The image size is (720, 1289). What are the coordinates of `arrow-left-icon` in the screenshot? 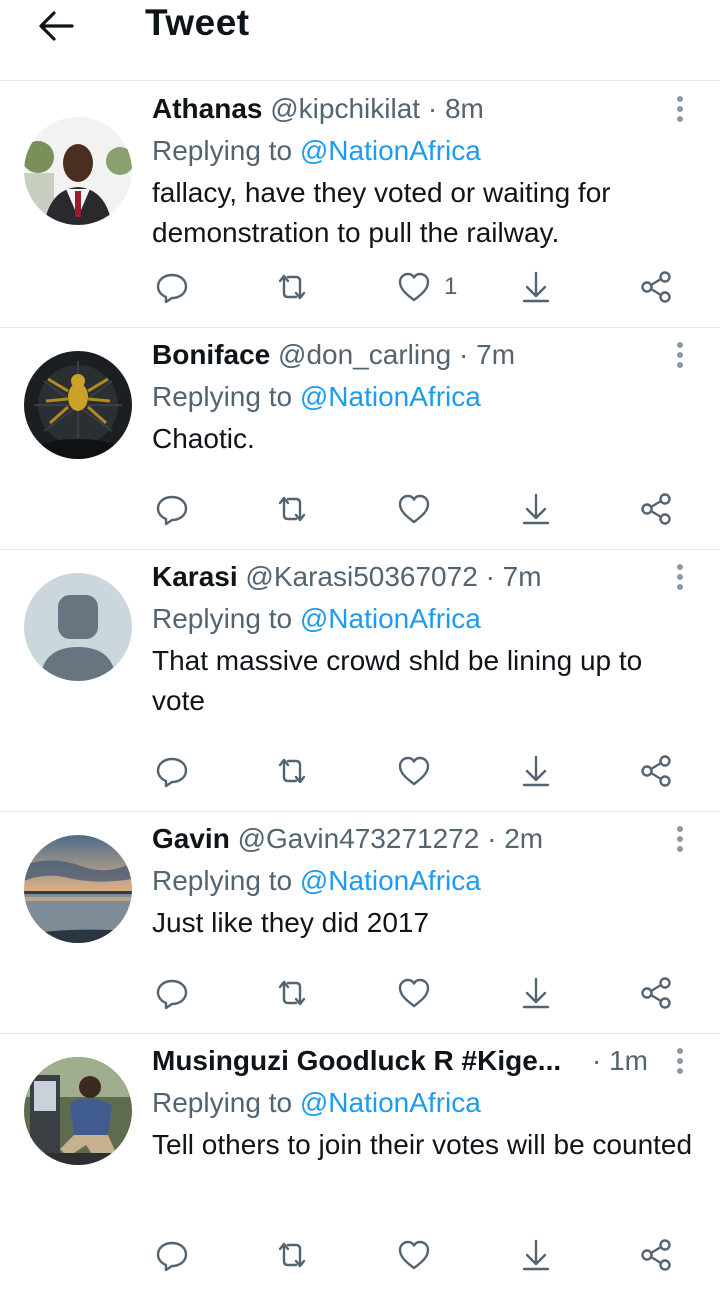 It's located at (56, 26).